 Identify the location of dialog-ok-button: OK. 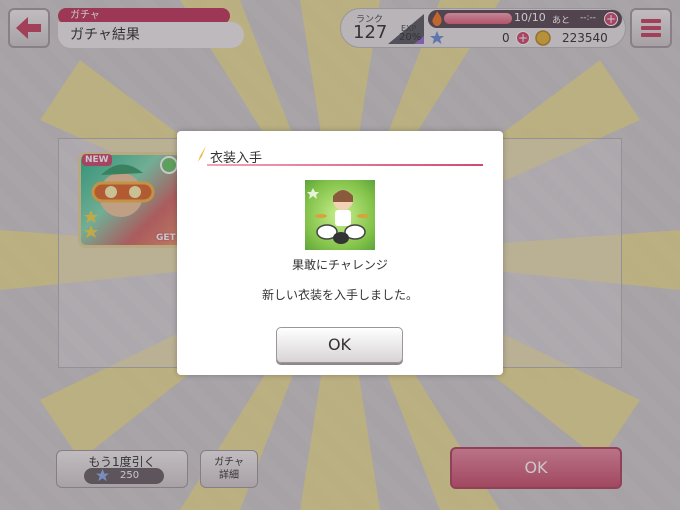
(339, 345).